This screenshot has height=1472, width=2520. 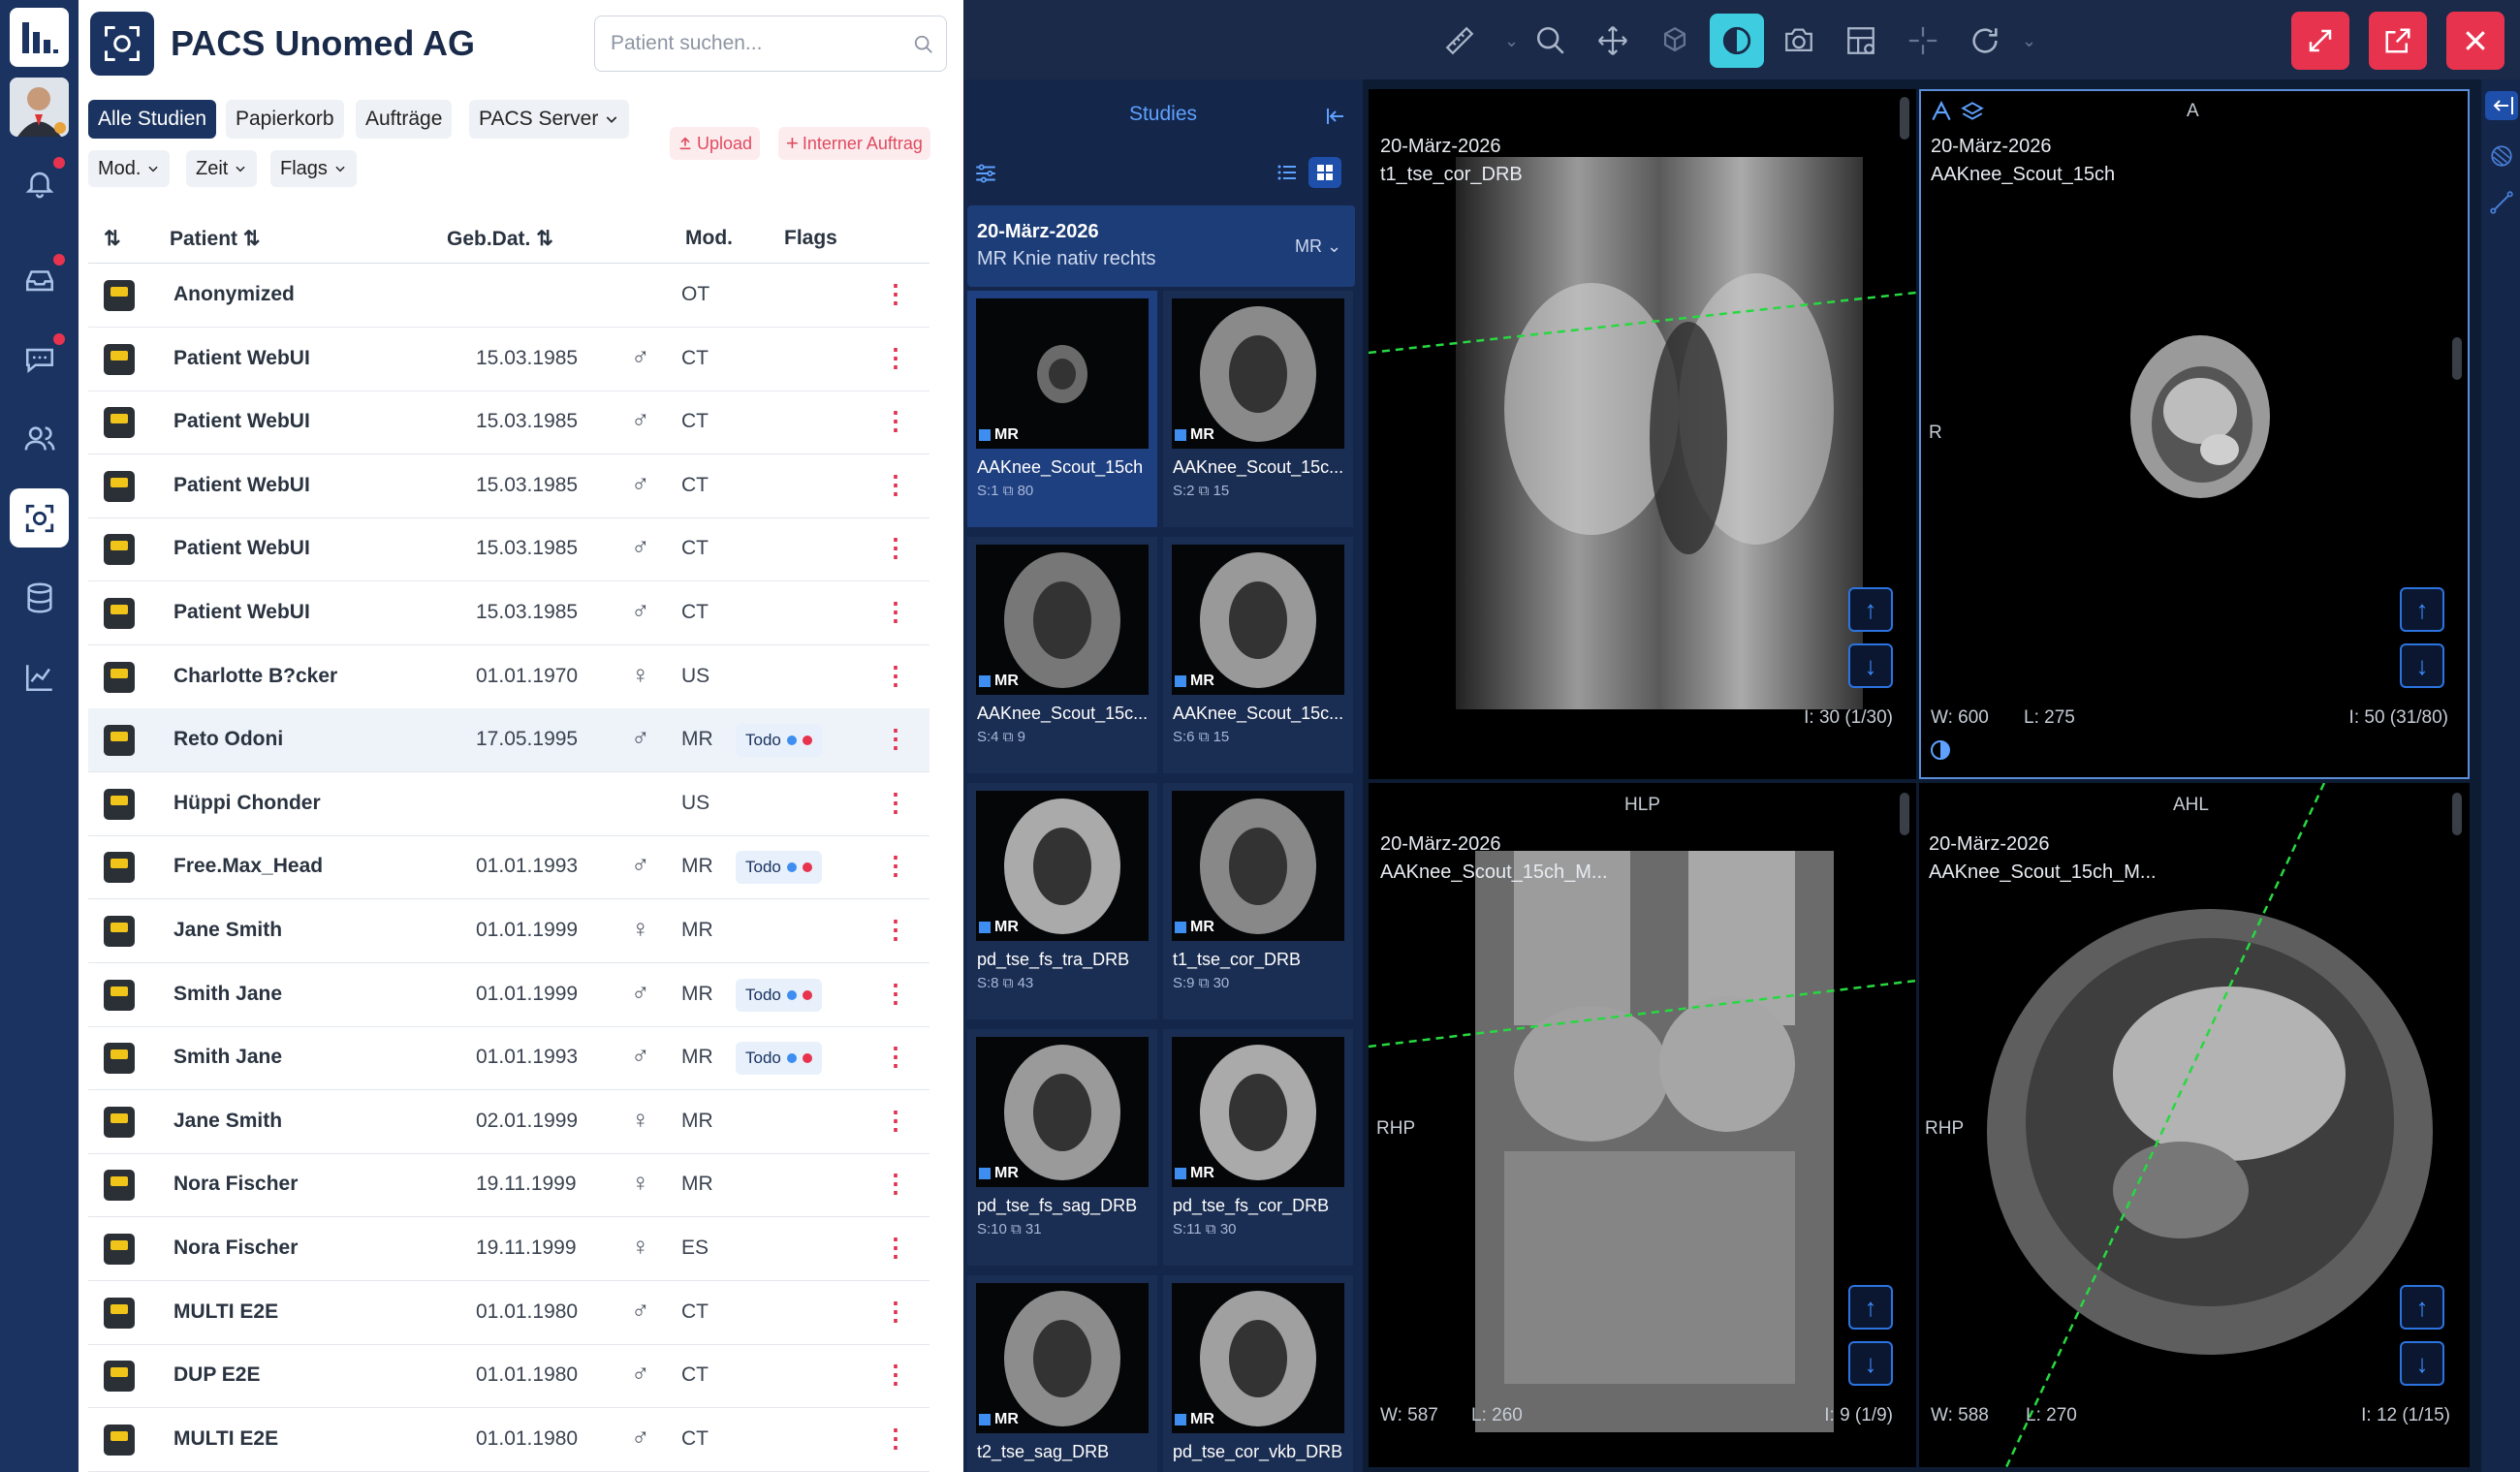 I want to click on expand-panel-button, so click(x=2502, y=105).